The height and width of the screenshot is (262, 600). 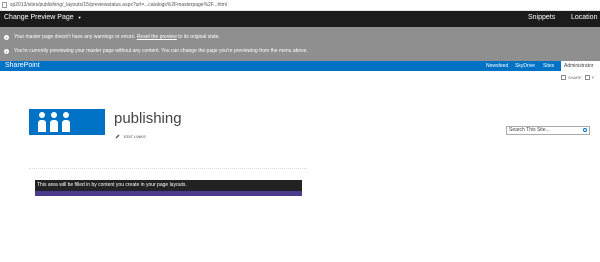 I want to click on change-preview-menu: Change Preview Page ▼, so click(x=43, y=17).